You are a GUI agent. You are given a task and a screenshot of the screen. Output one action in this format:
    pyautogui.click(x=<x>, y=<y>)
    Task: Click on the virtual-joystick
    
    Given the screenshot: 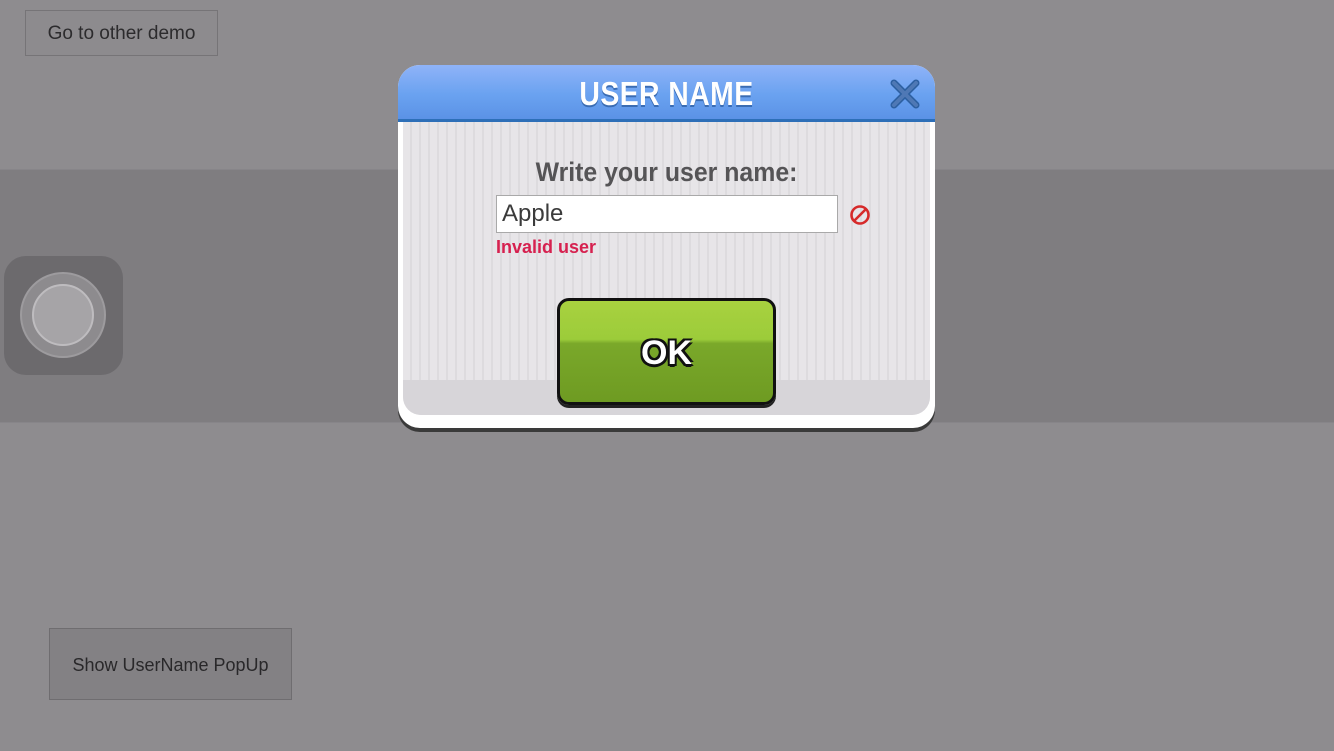 What is the action you would take?
    pyautogui.click(x=63, y=315)
    